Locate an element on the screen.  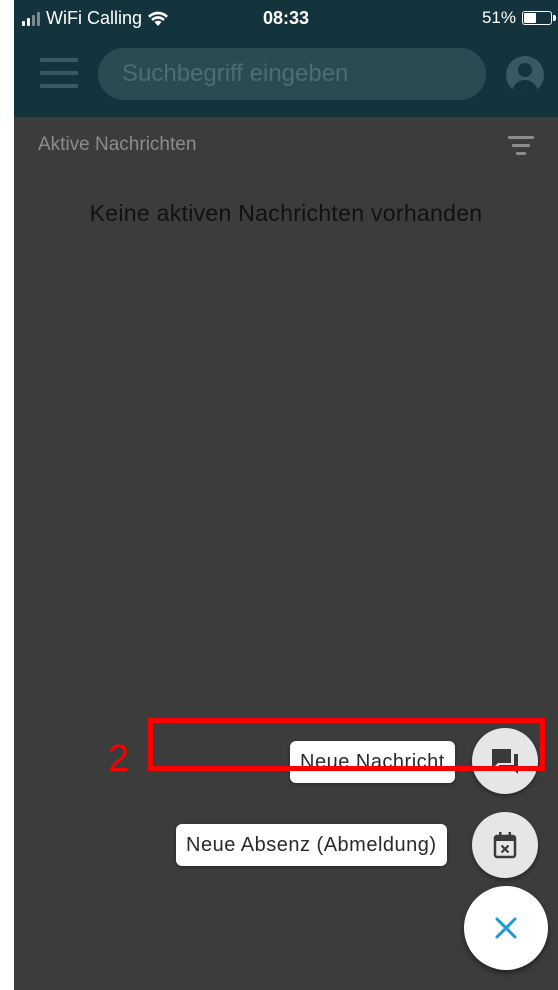
battery-percentage: 51% is located at coordinates (498, 17).